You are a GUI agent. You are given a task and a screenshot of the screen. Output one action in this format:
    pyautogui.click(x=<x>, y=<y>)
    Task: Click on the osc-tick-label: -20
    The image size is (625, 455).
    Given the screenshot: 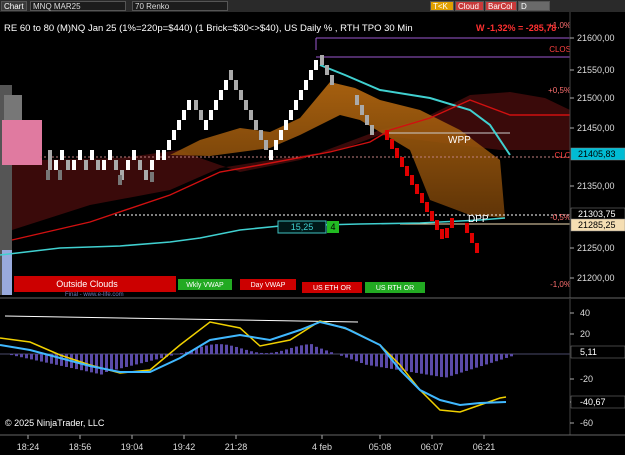 What is the action you would take?
    pyautogui.click(x=586, y=379)
    